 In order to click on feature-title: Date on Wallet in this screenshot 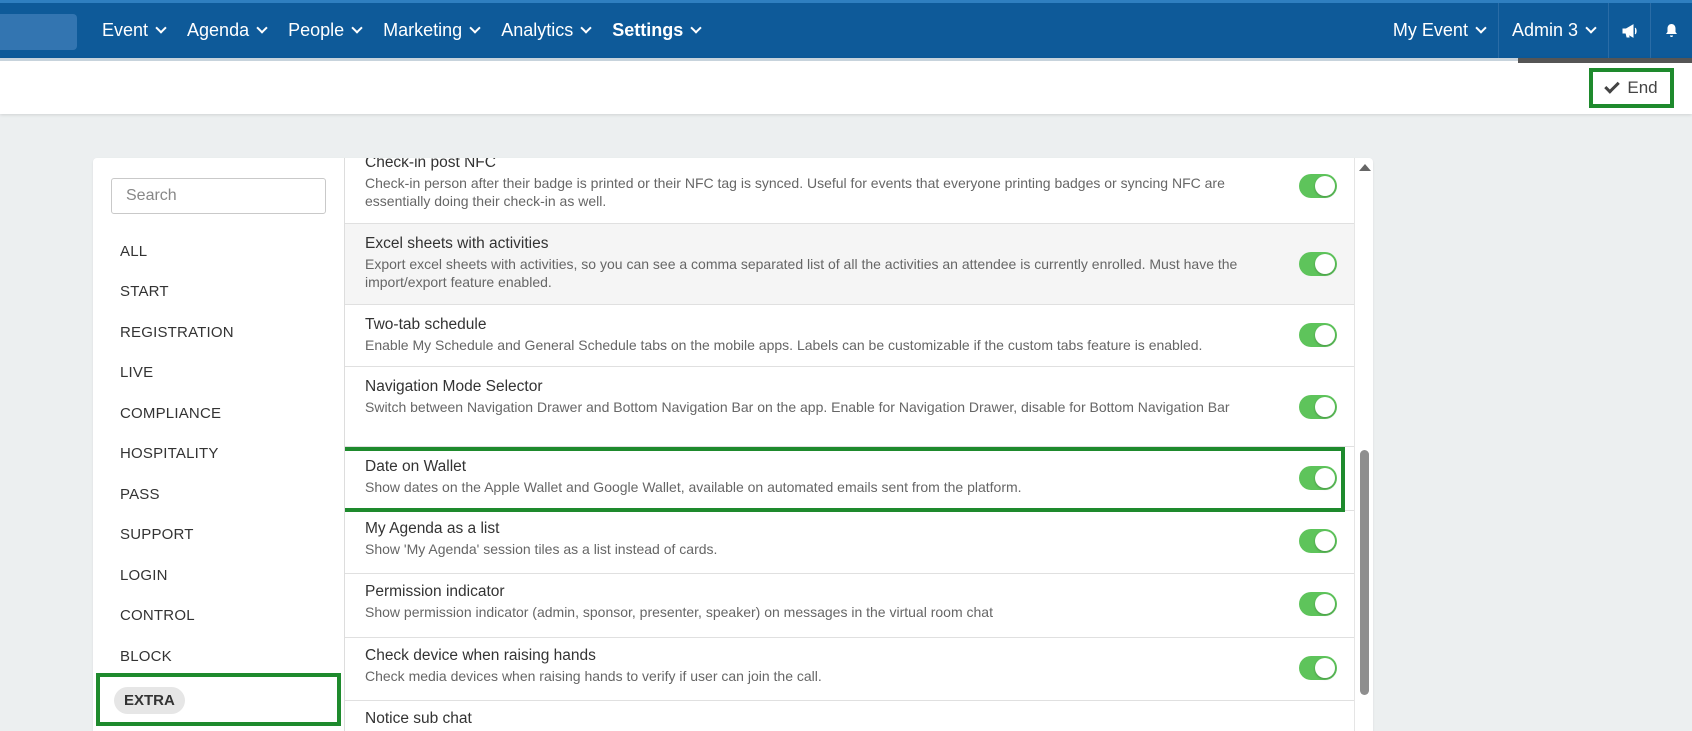, I will do `click(416, 466)`.